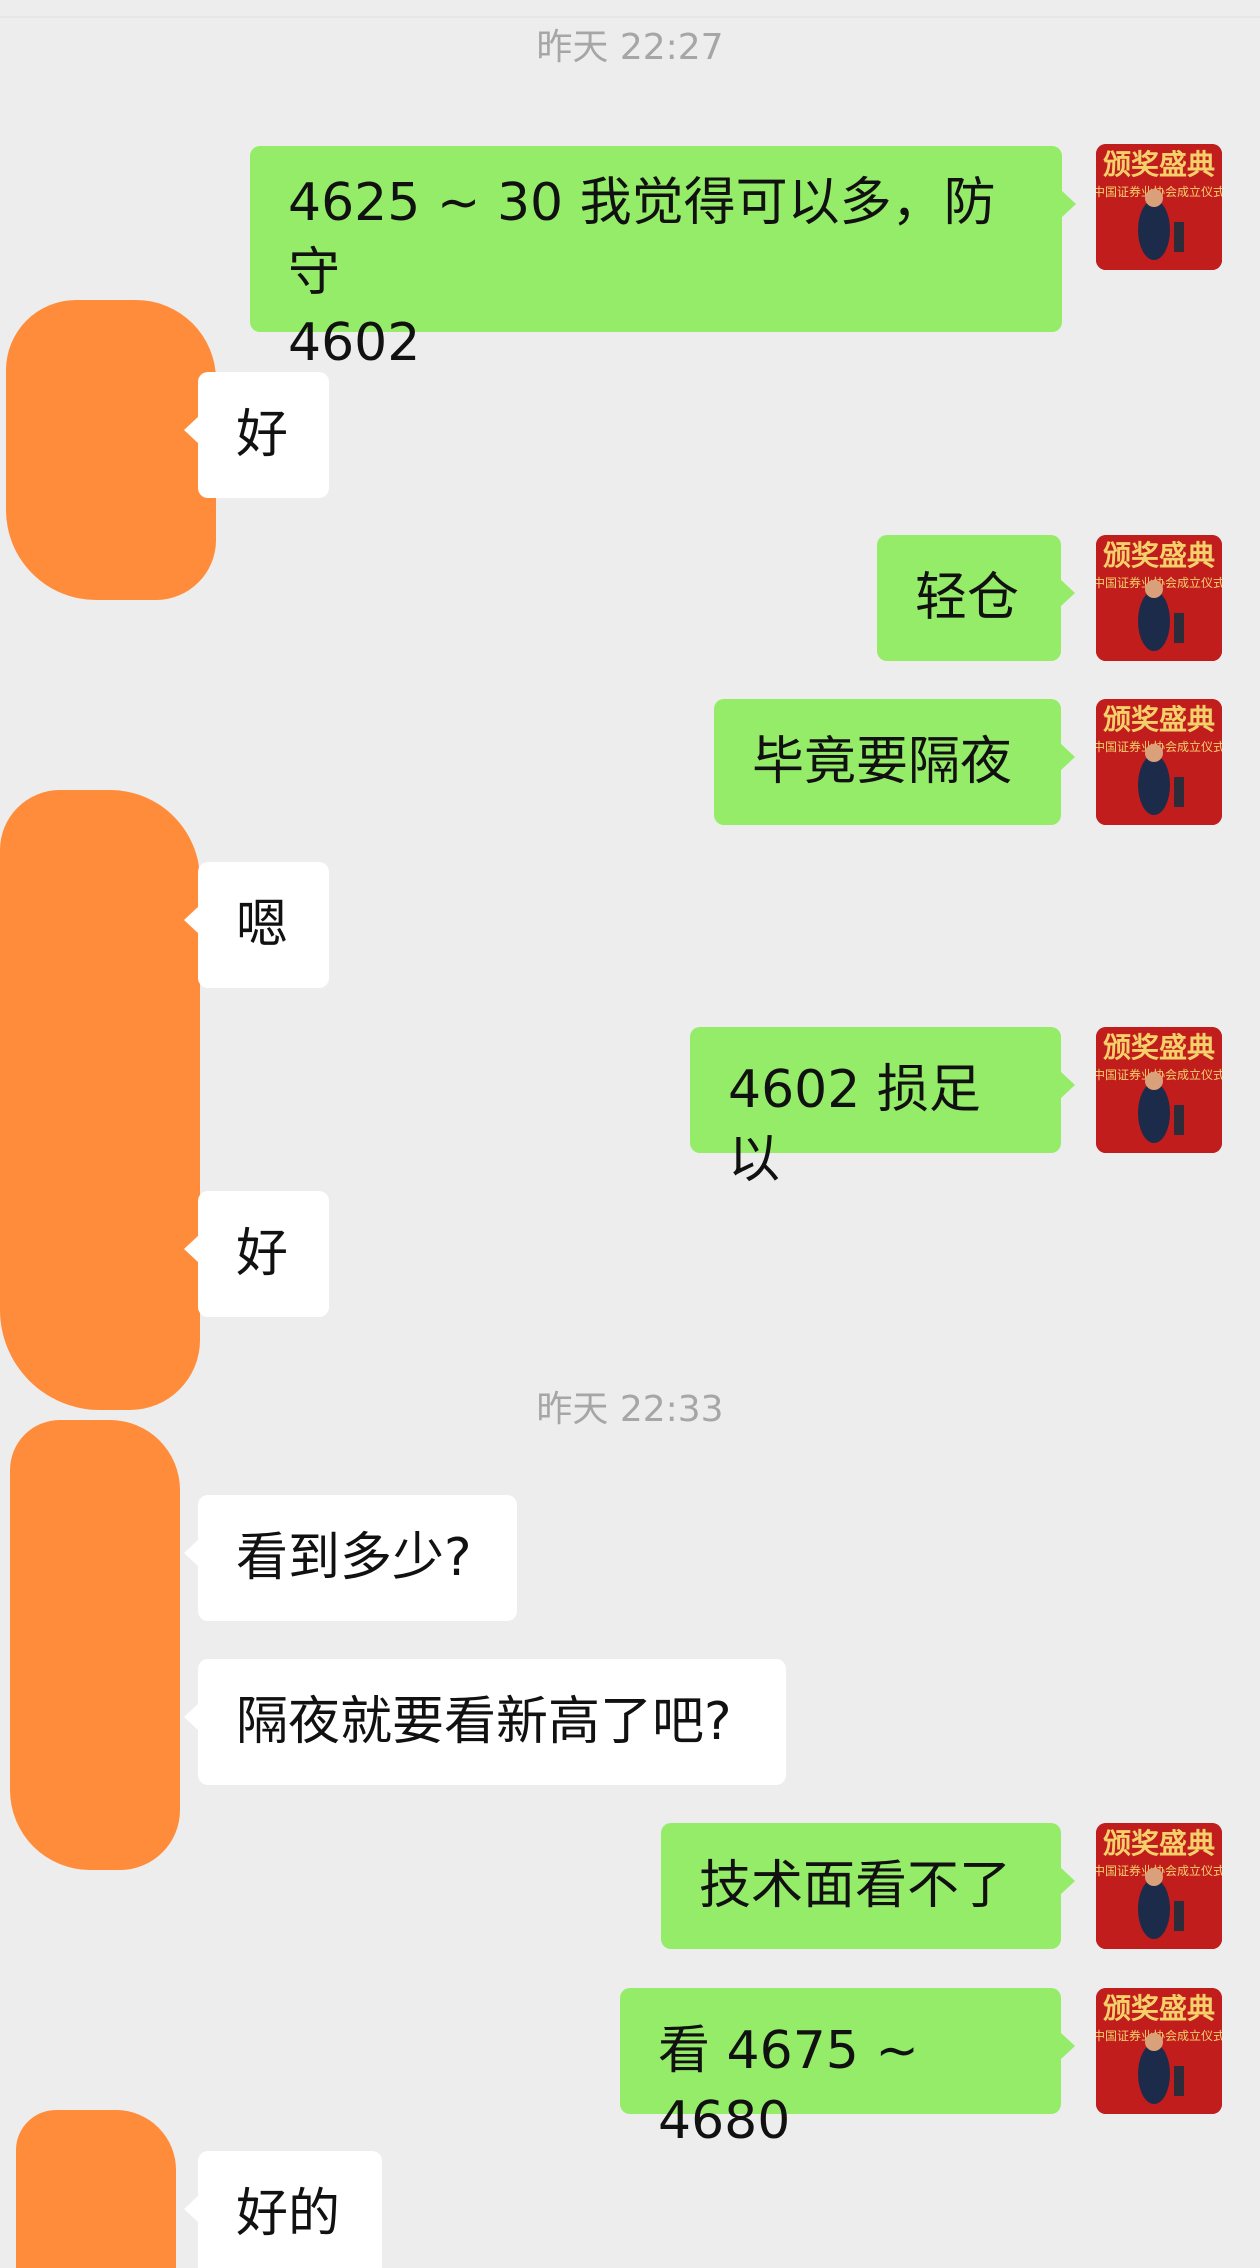  I want to click on message-text: 技术面看不了, so click(855, 1886).